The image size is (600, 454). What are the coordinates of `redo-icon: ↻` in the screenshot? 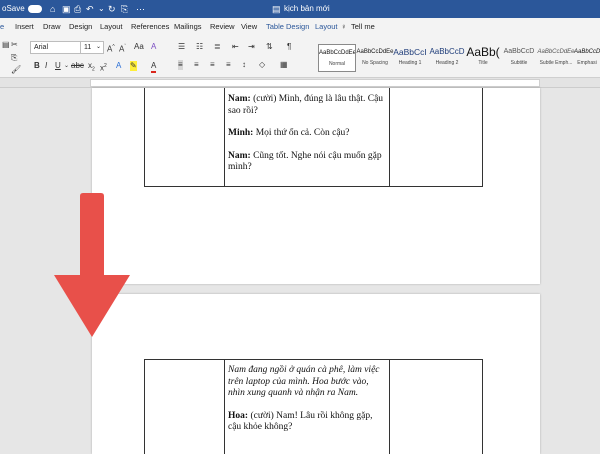 It's located at (112, 9).